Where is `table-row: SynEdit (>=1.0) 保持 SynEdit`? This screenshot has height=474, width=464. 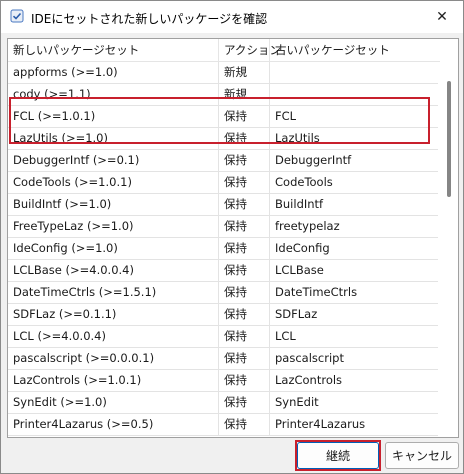
table-row: SynEdit (>=1.0) 保持 SynEdit is located at coordinates (223, 403).